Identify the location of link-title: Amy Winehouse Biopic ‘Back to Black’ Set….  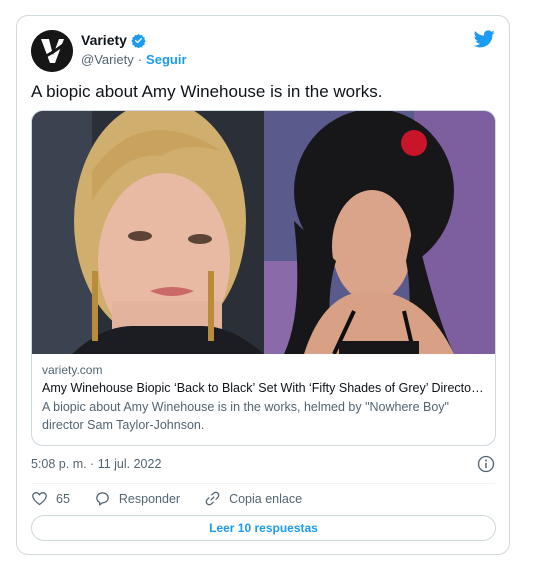
(264, 388).